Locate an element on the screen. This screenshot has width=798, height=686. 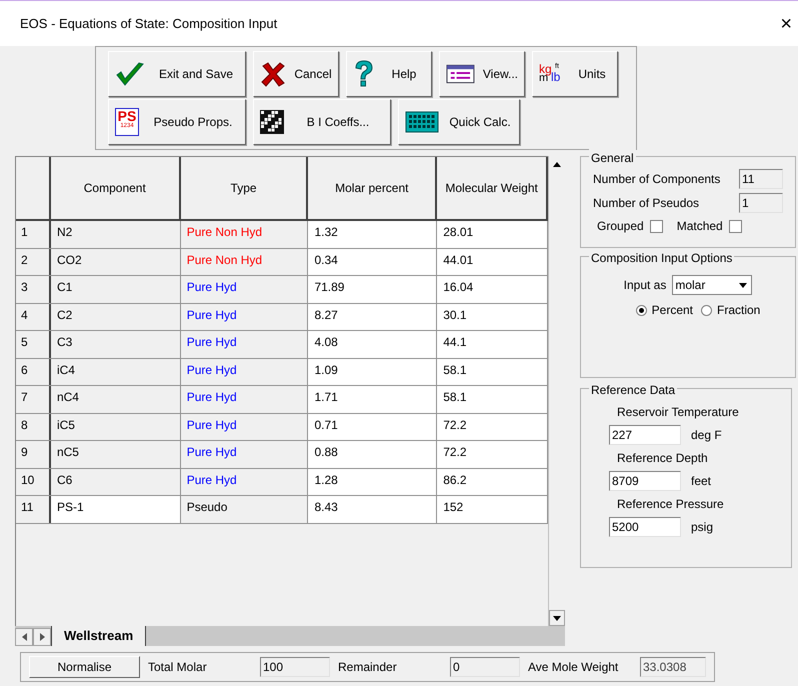
table-cell: 1.09 is located at coordinates (373, 371).